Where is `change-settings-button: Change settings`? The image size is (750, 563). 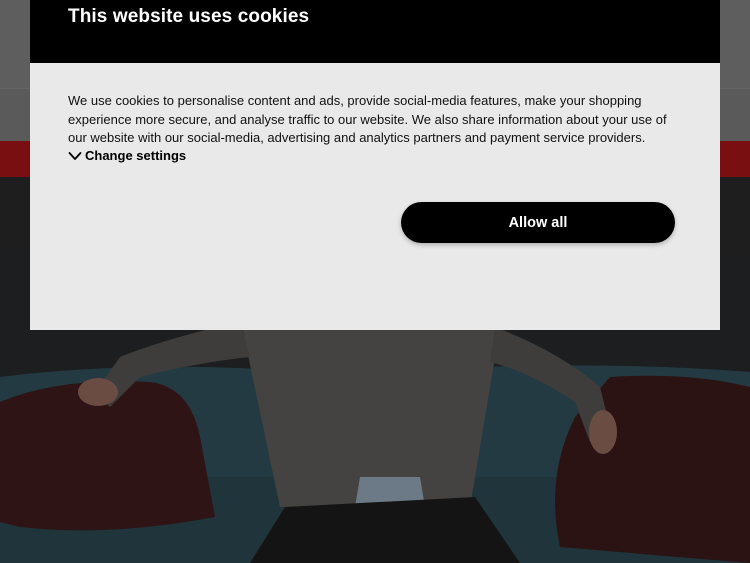 change-settings-button: Change settings is located at coordinates (127, 155).